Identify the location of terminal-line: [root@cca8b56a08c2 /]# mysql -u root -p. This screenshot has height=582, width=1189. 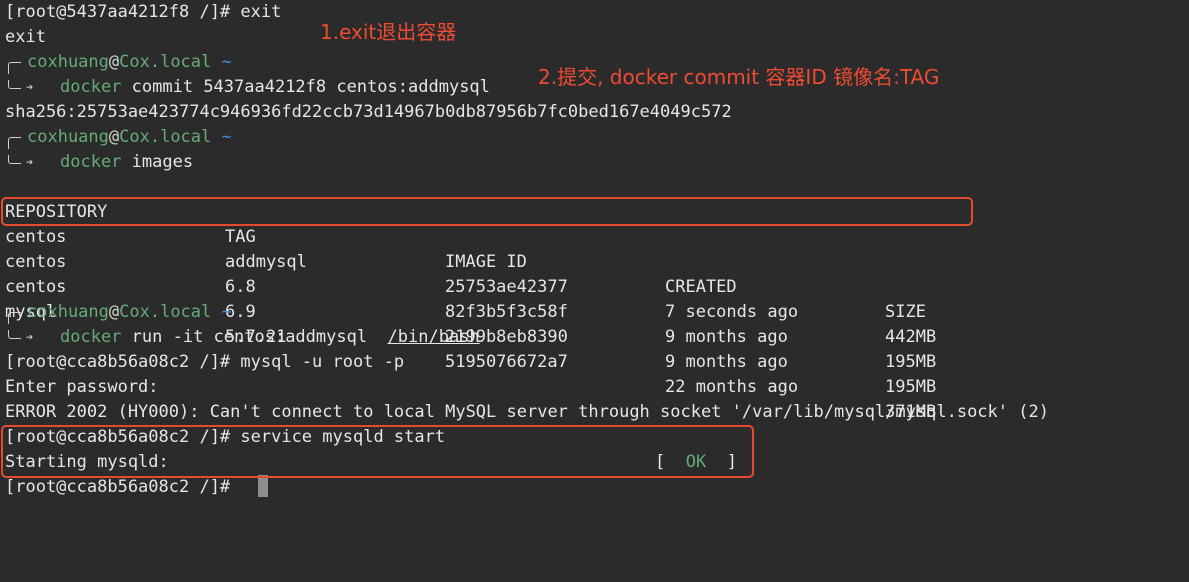
(205, 362).